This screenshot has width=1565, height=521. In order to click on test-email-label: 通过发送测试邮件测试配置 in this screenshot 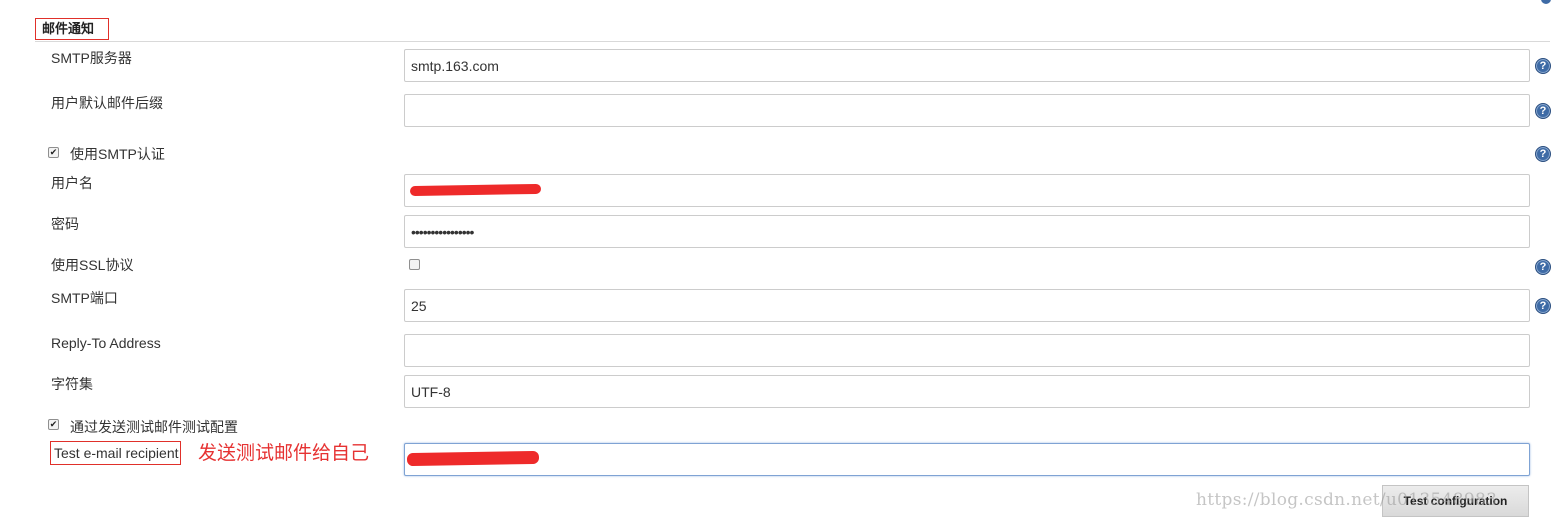, I will do `click(154, 427)`.